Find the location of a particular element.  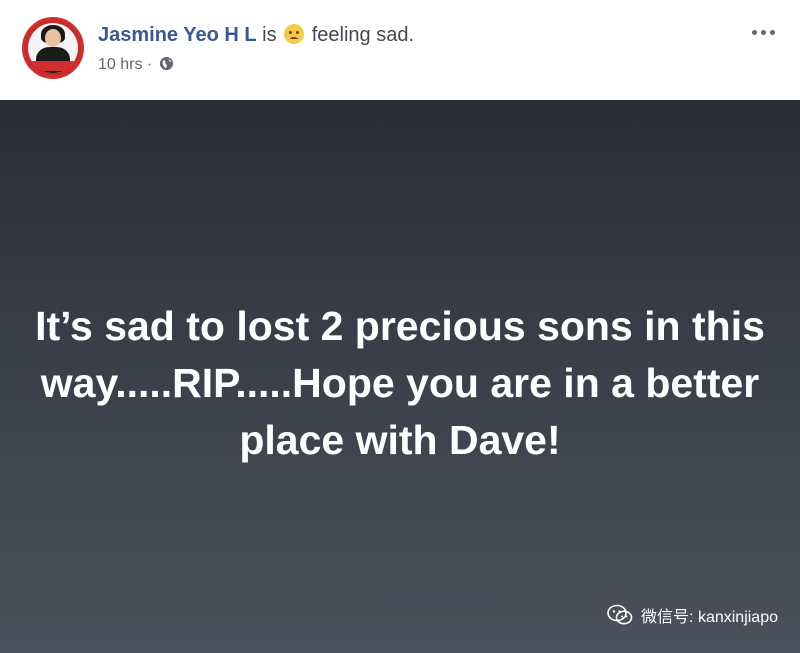

wechat-icon is located at coordinates (620, 614).